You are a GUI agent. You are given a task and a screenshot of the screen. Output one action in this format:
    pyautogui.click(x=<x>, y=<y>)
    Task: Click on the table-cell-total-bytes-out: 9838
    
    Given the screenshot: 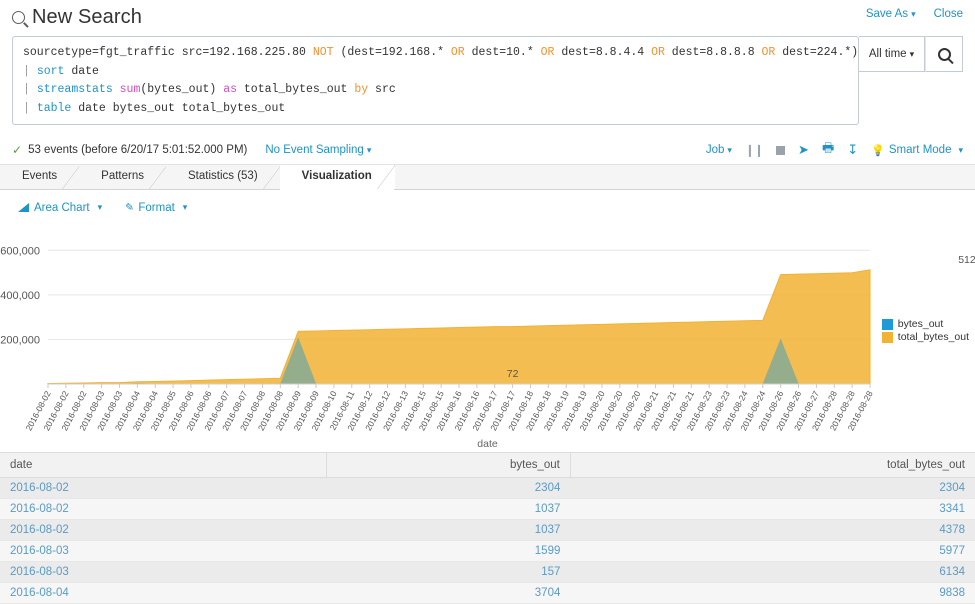 What is the action you would take?
    pyautogui.click(x=772, y=593)
    